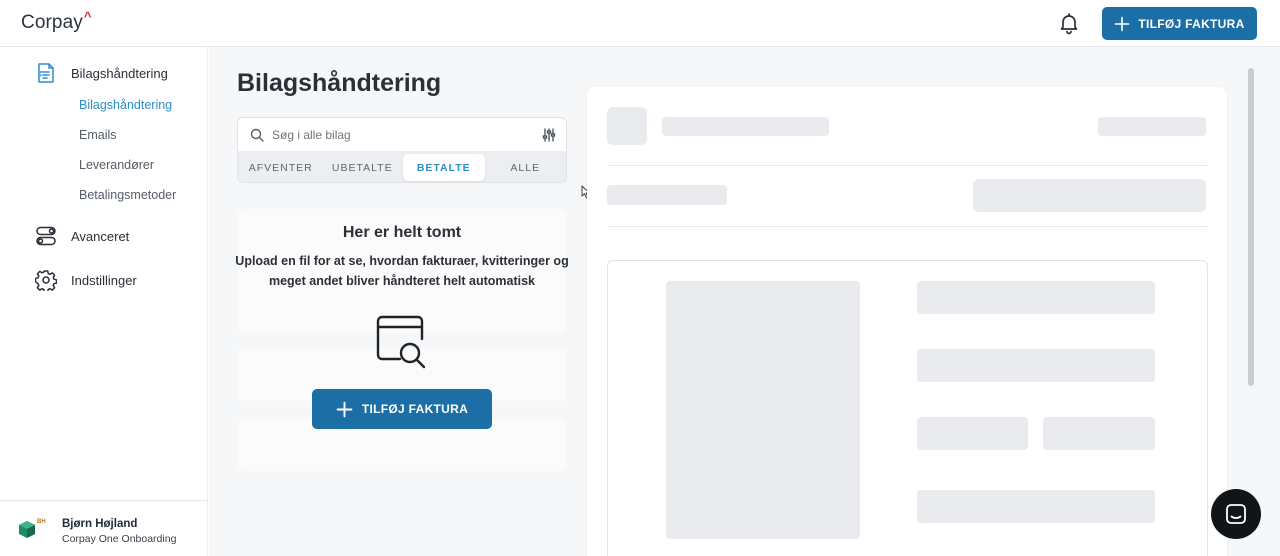 The image size is (1280, 556). Describe the element at coordinates (640, 23) in the screenshot. I see `top-bar: Corpay^ TILFØJ FAKTURA` at that location.